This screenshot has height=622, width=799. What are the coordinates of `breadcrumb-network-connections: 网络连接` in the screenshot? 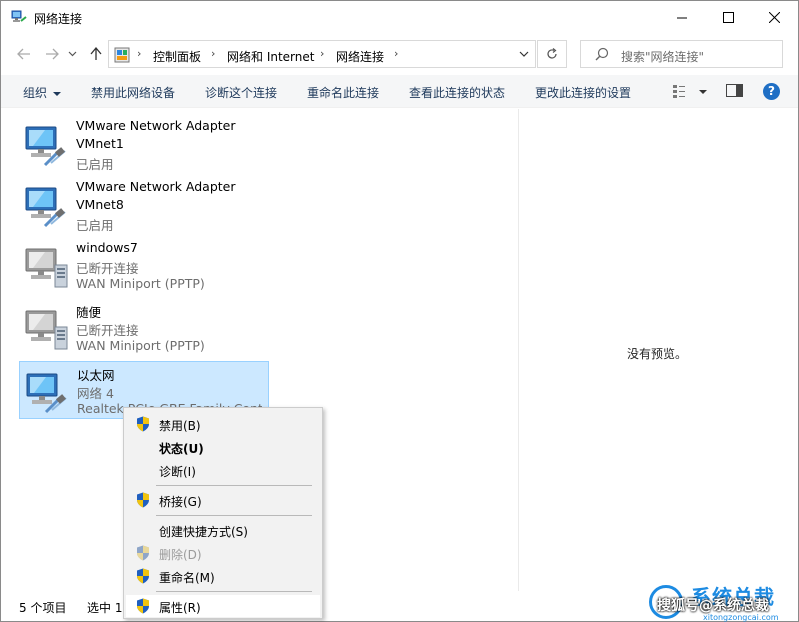 It's located at (360, 56).